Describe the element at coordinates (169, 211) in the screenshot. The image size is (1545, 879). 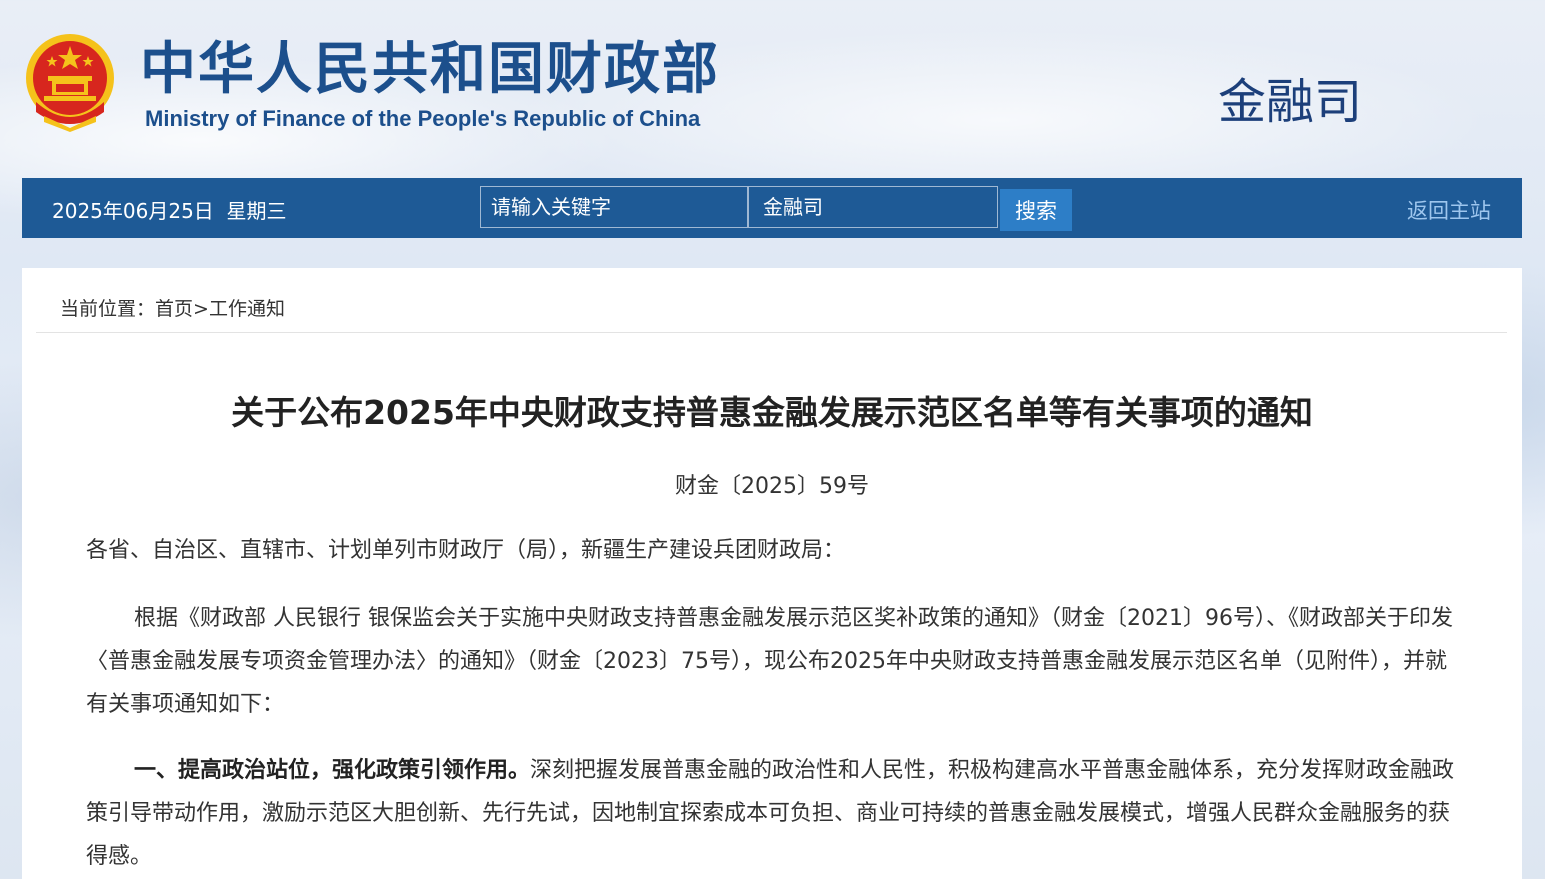
I see `current-date: 2025年06月25日 星期三` at that location.